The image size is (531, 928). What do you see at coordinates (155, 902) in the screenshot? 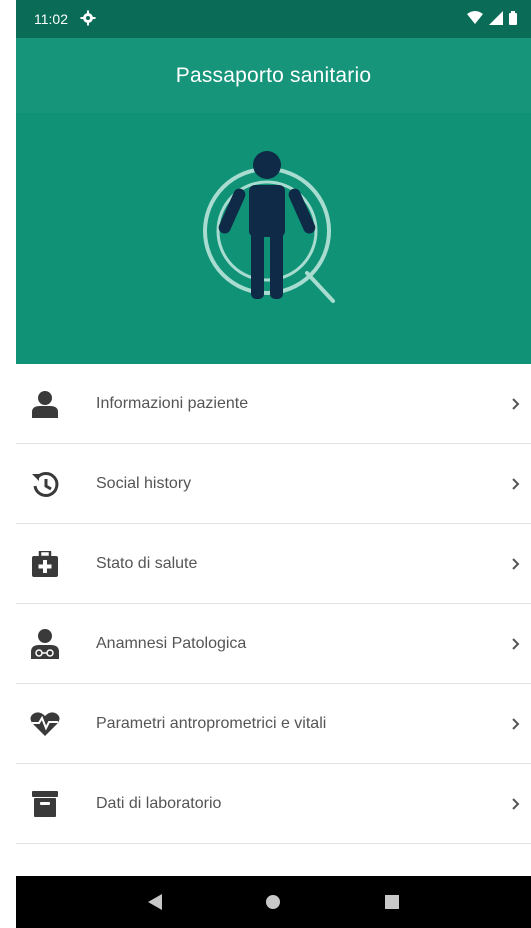
I see `back-icon` at bounding box center [155, 902].